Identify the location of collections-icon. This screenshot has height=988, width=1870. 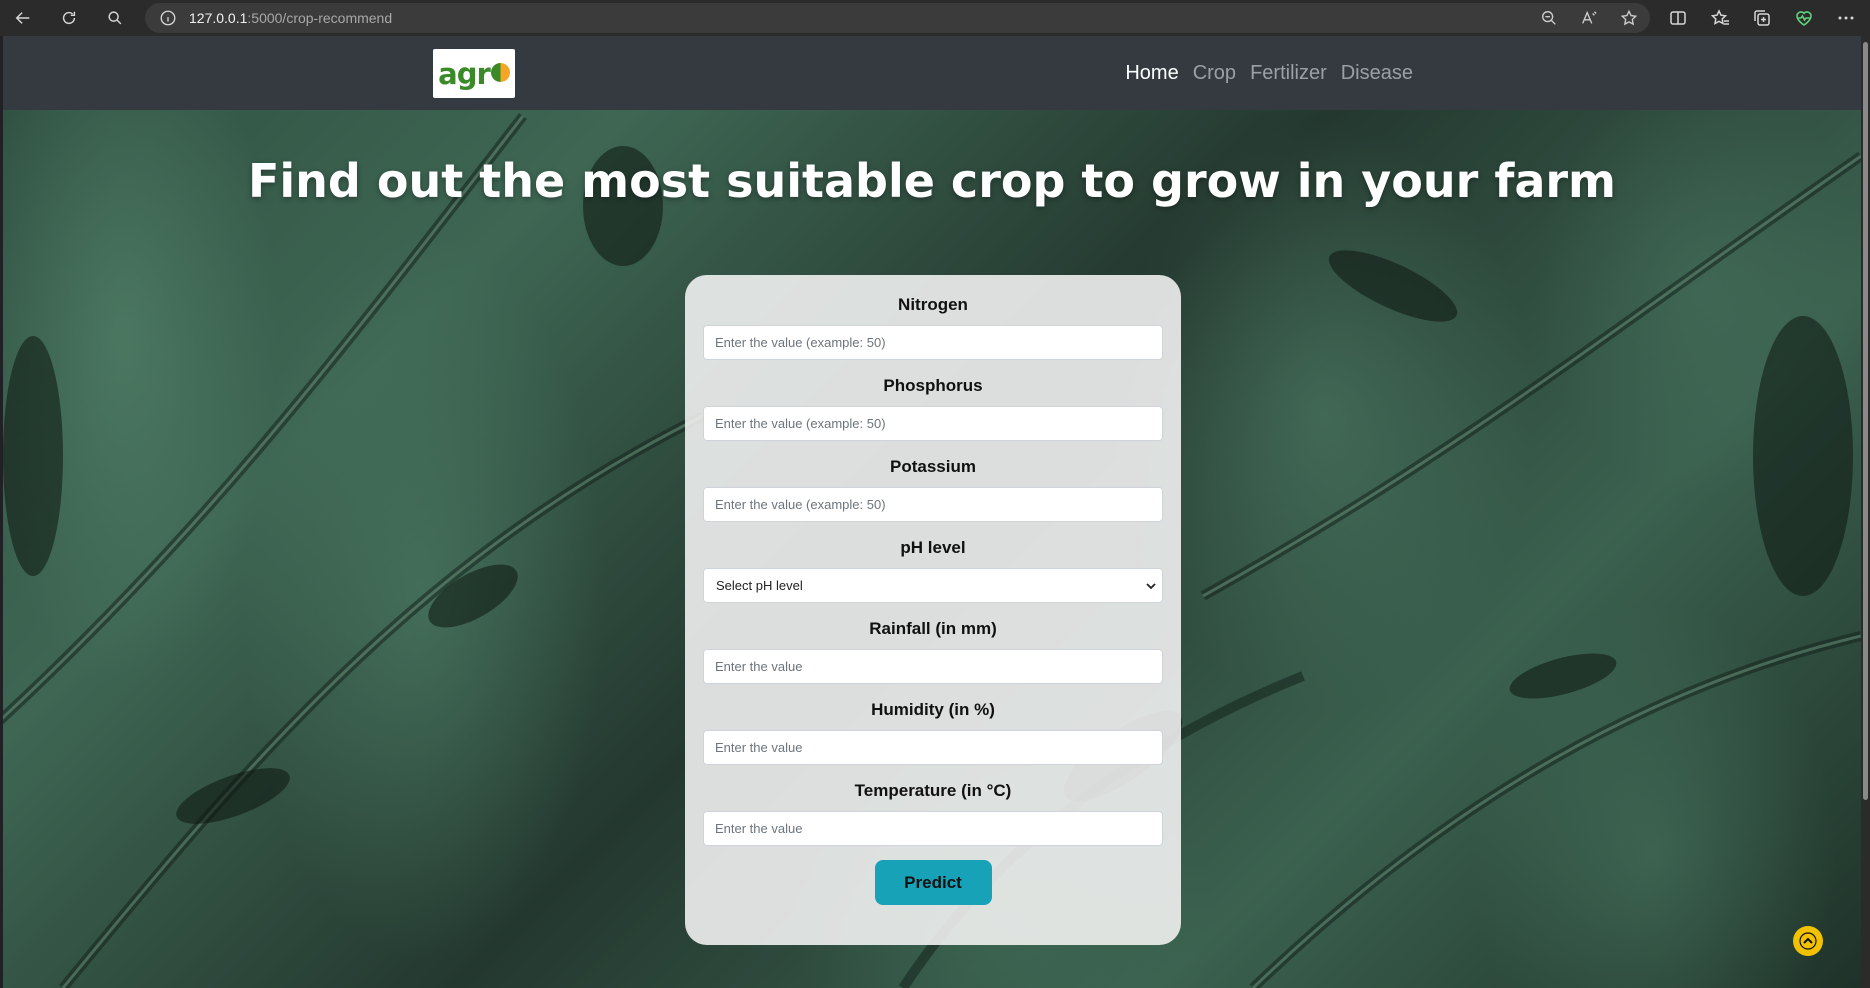
(1762, 18).